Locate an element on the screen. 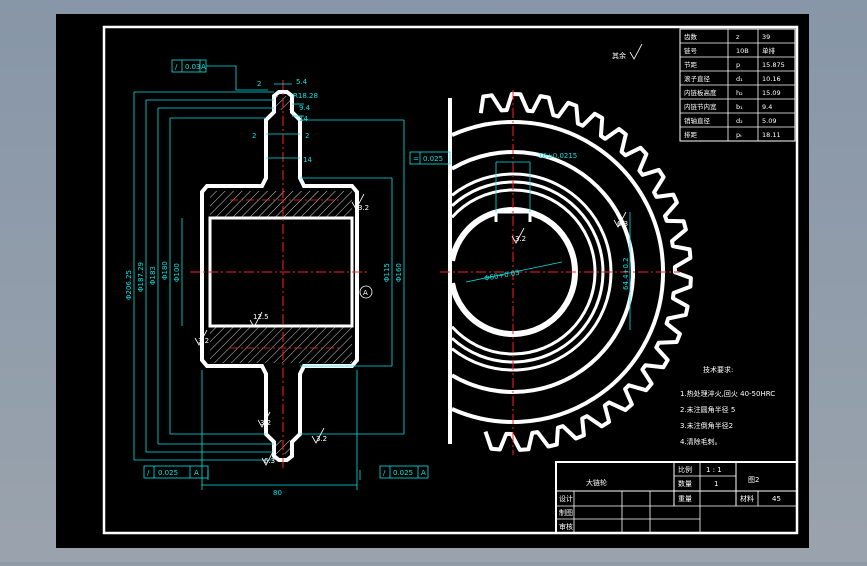  svg-text: 设计 is located at coordinates (566, 498).